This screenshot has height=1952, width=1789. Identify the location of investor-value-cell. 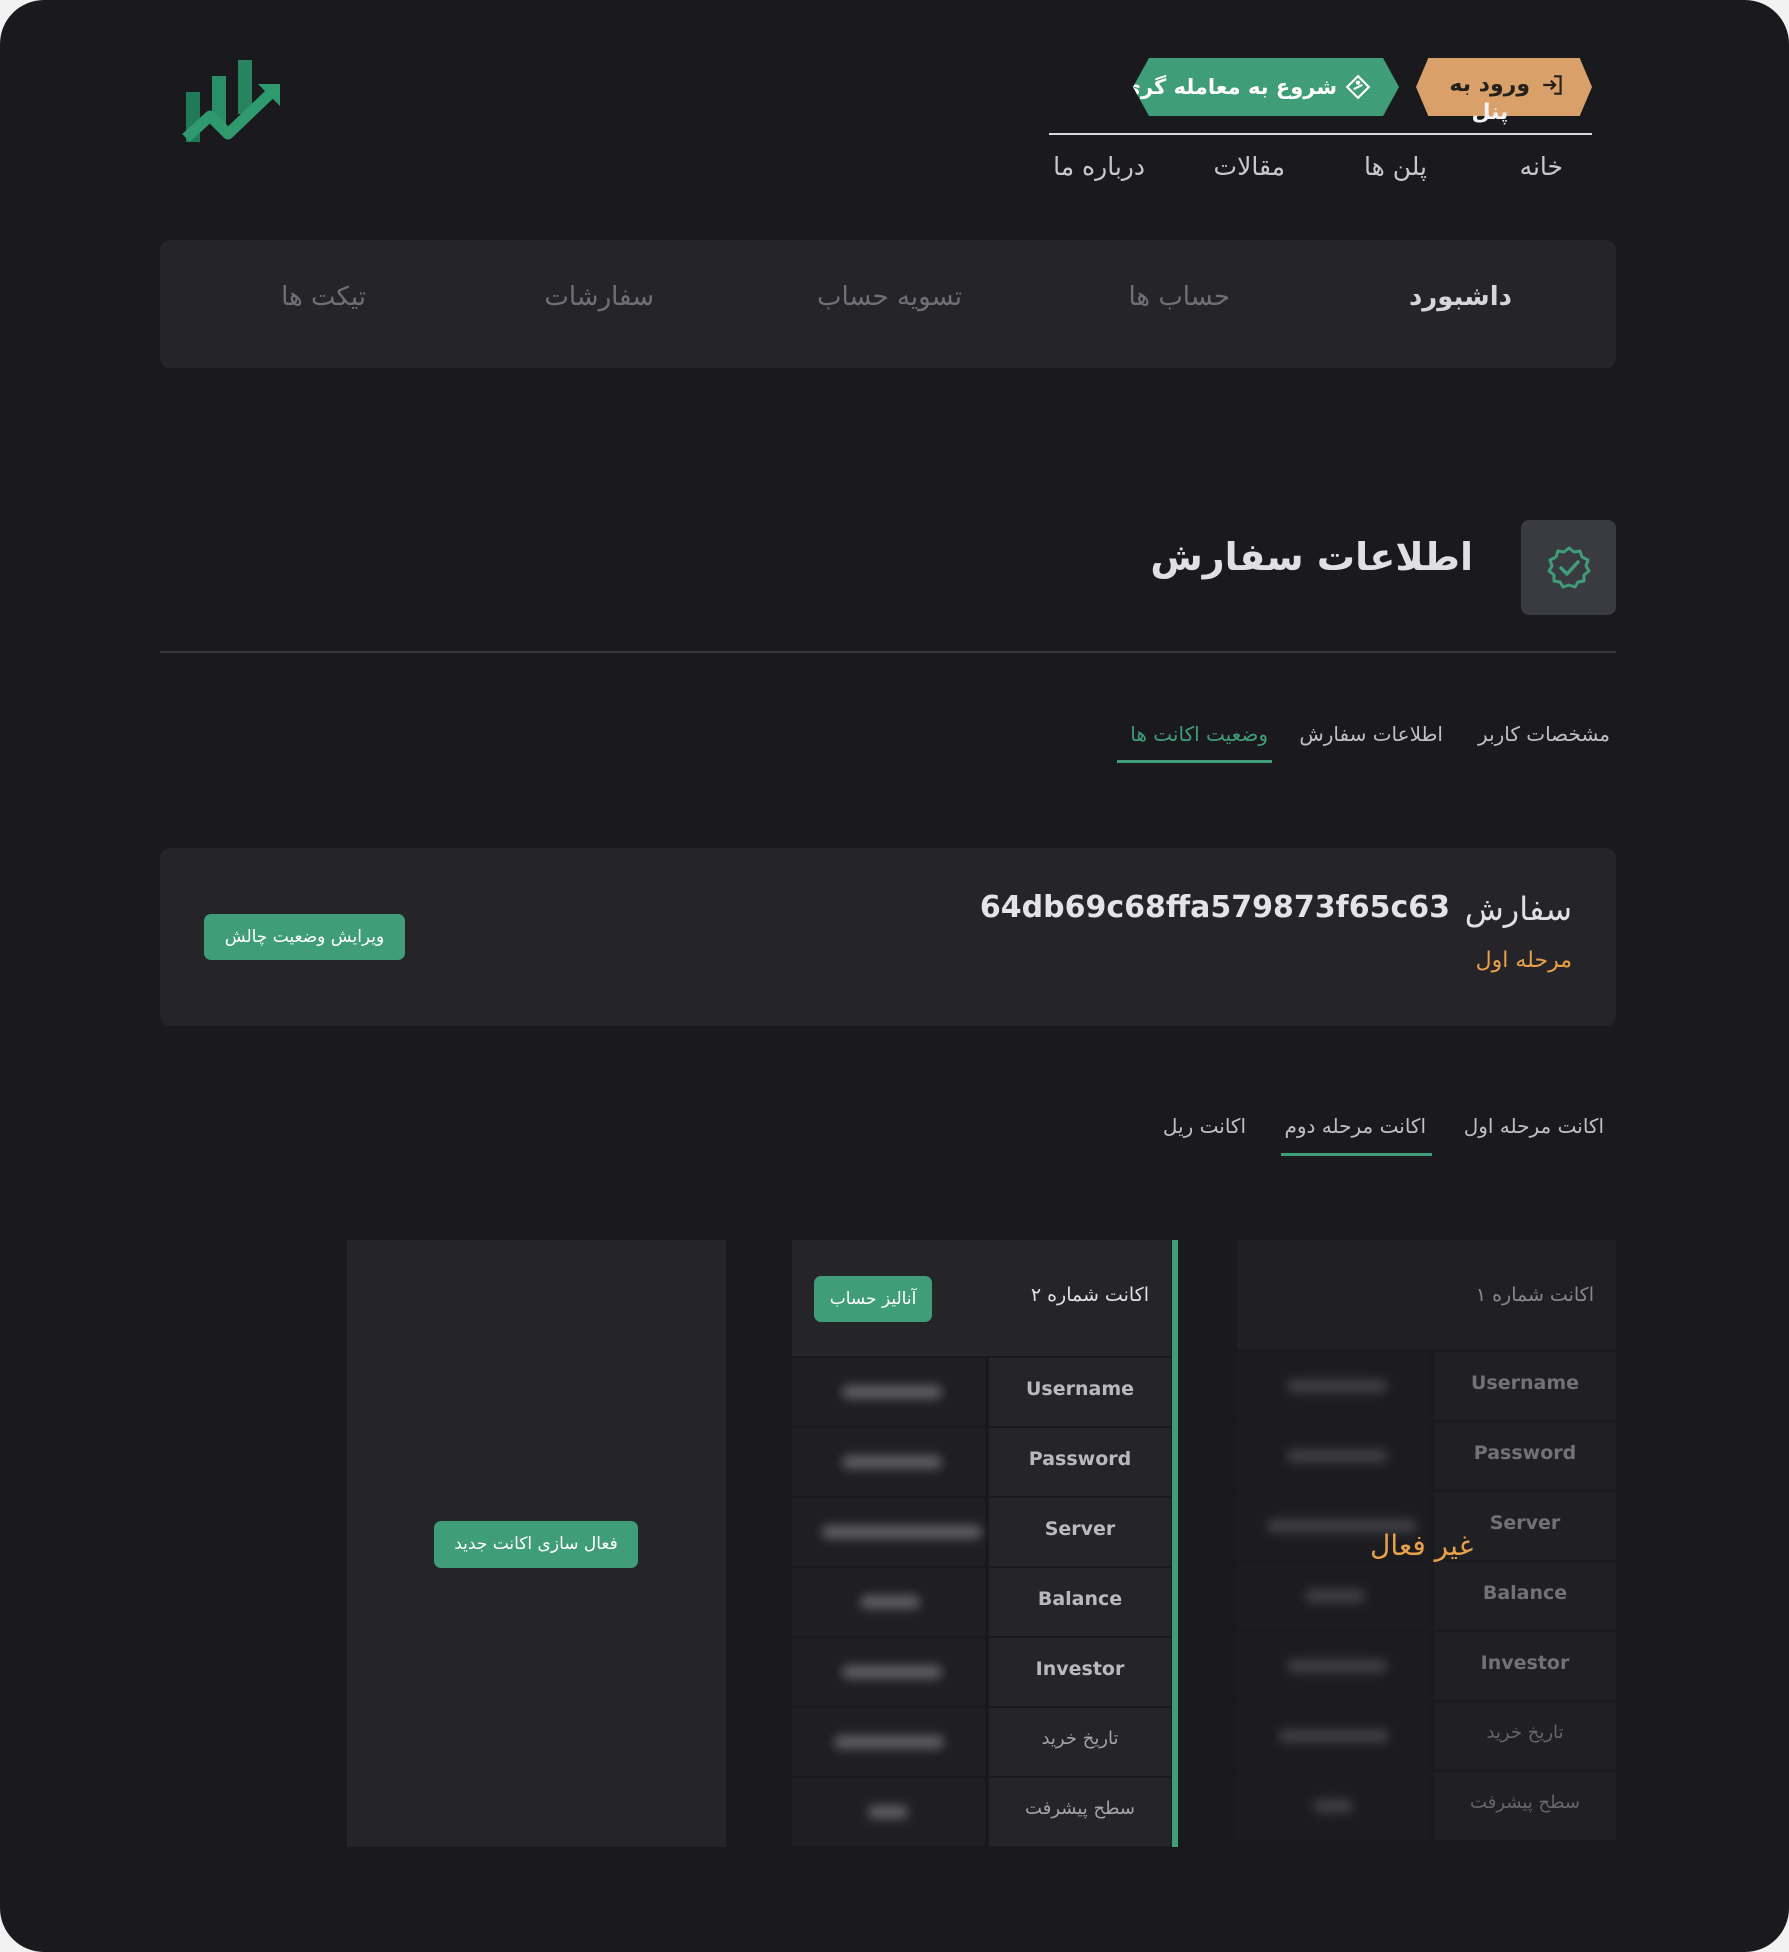
(1333, 1666).